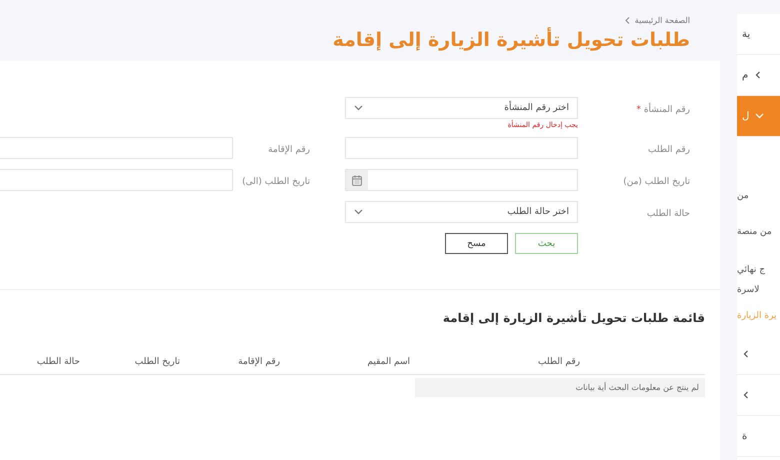 This screenshot has height=460, width=780. Describe the element at coordinates (754, 242) in the screenshot. I see `submenu-item: من منصة` at that location.